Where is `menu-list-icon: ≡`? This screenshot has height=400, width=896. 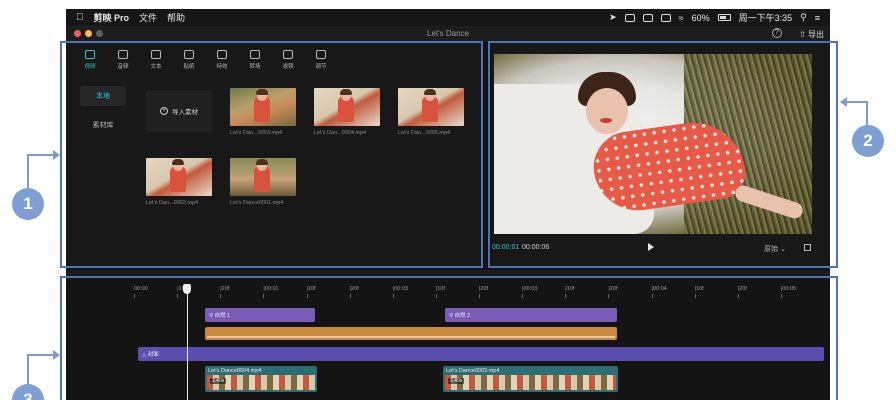
menu-list-icon: ≡ is located at coordinates (817, 18).